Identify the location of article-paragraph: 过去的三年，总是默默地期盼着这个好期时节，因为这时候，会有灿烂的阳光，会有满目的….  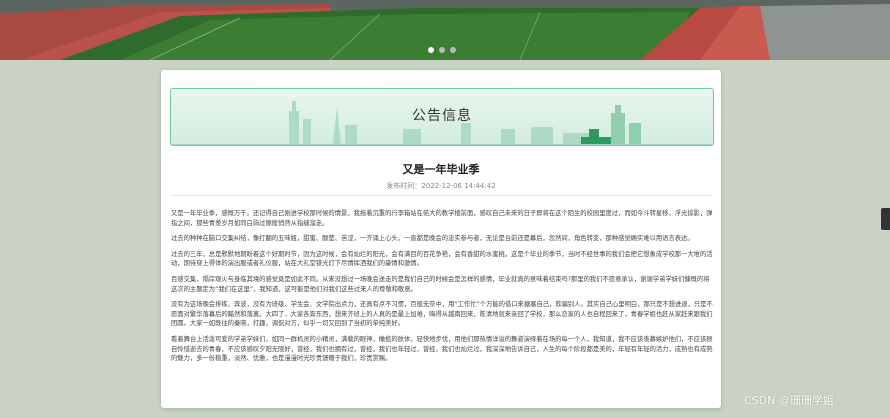
(442, 259).